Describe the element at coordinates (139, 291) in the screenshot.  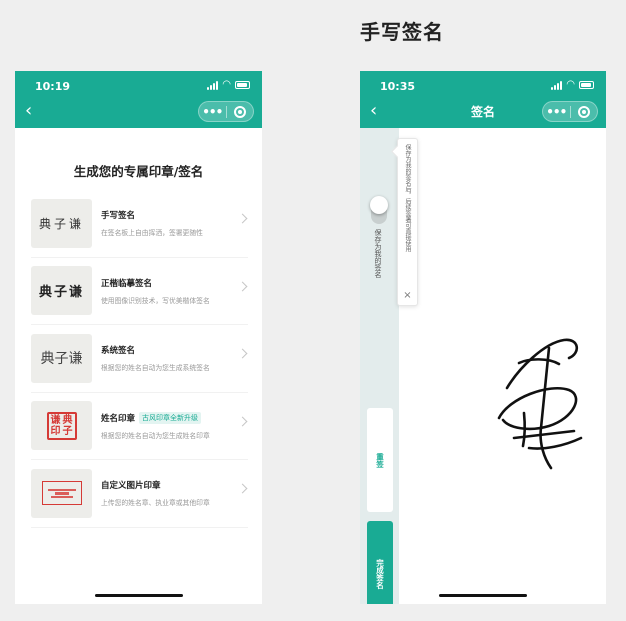
I see `list-item-regular-script: 典子谦 正楷临摹签名 使用图像识别技术，写优美楷体签名` at that location.